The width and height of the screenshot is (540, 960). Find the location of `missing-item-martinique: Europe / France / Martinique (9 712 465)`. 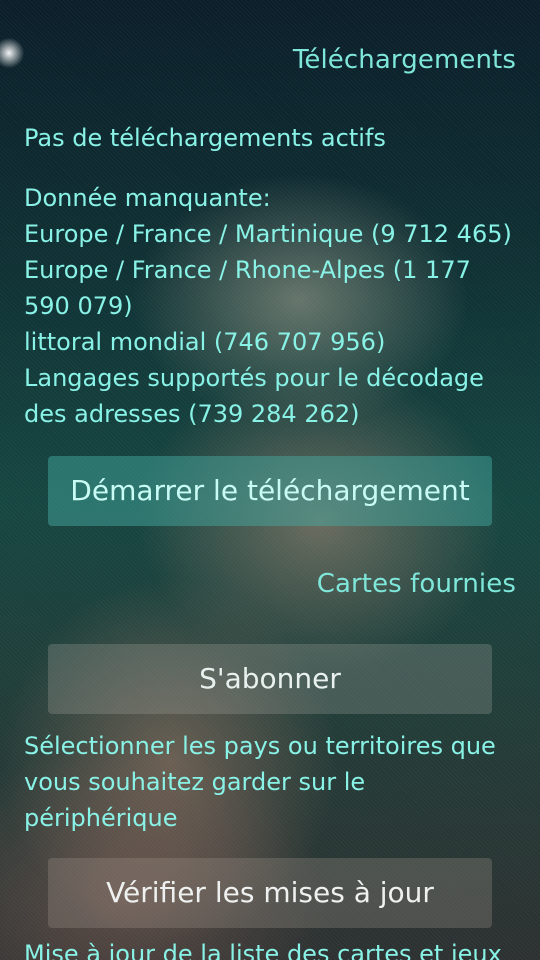

missing-item-martinique: Europe / France / Martinique (9 712 465) is located at coordinates (268, 234).